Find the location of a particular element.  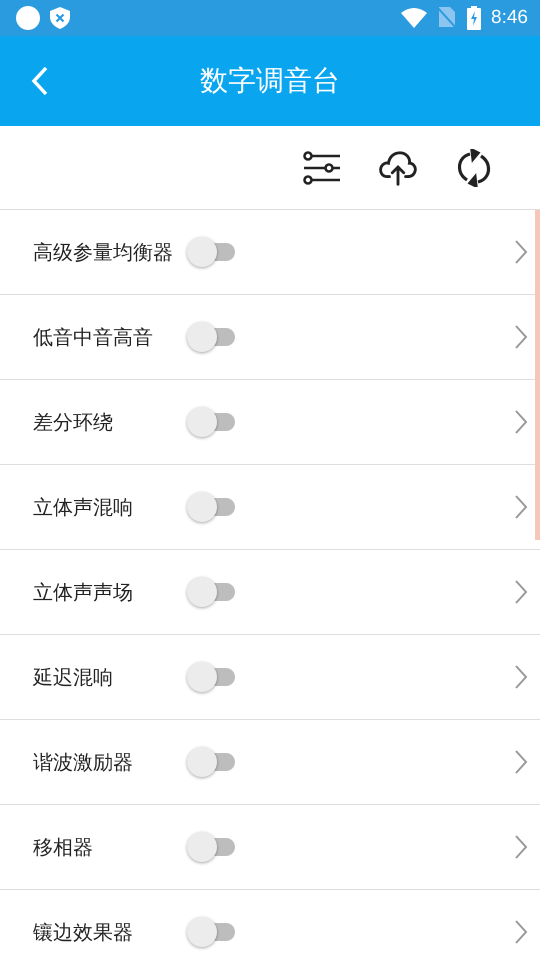

wifi-icon is located at coordinates (414, 18).